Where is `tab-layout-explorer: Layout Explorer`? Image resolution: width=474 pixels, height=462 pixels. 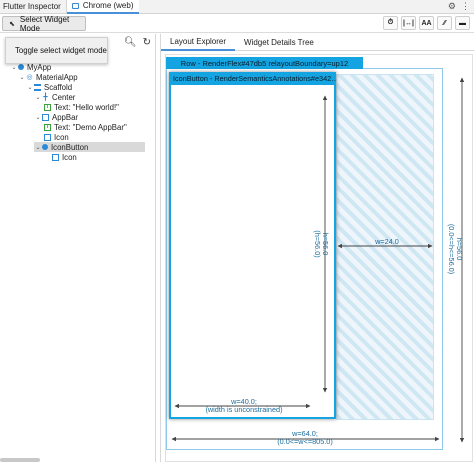
tab-layout-explorer: Layout Explorer is located at coordinates (198, 42).